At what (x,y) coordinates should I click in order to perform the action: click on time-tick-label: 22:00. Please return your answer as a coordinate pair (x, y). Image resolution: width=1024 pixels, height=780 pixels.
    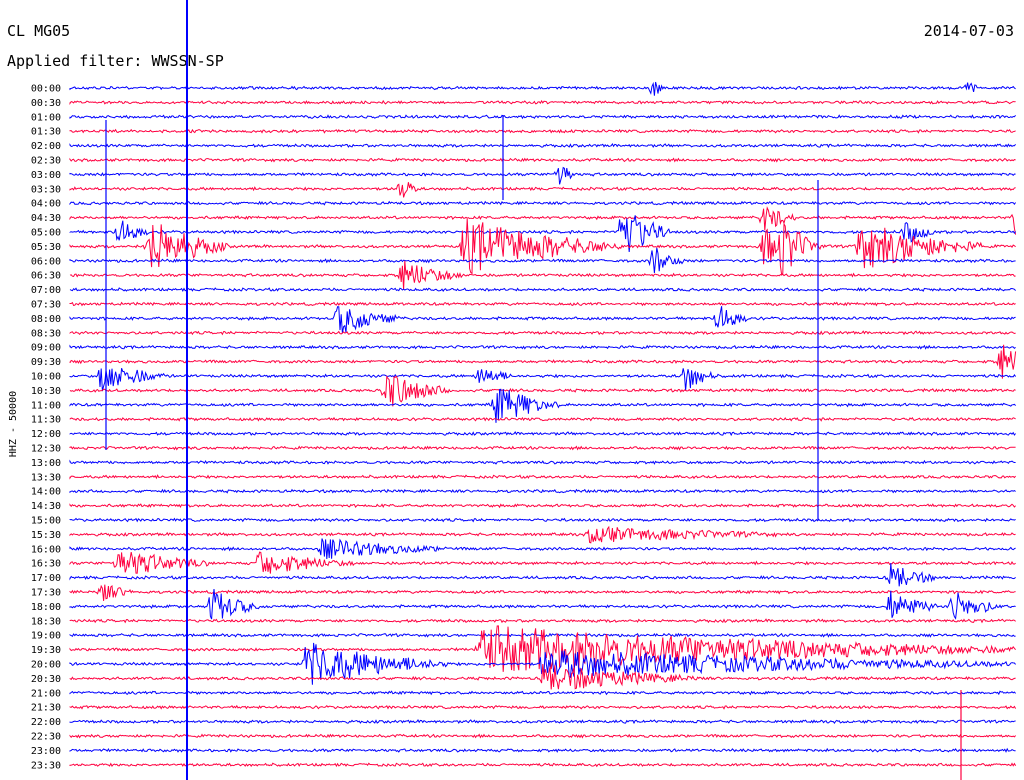
    Looking at the image, I should click on (46, 722).